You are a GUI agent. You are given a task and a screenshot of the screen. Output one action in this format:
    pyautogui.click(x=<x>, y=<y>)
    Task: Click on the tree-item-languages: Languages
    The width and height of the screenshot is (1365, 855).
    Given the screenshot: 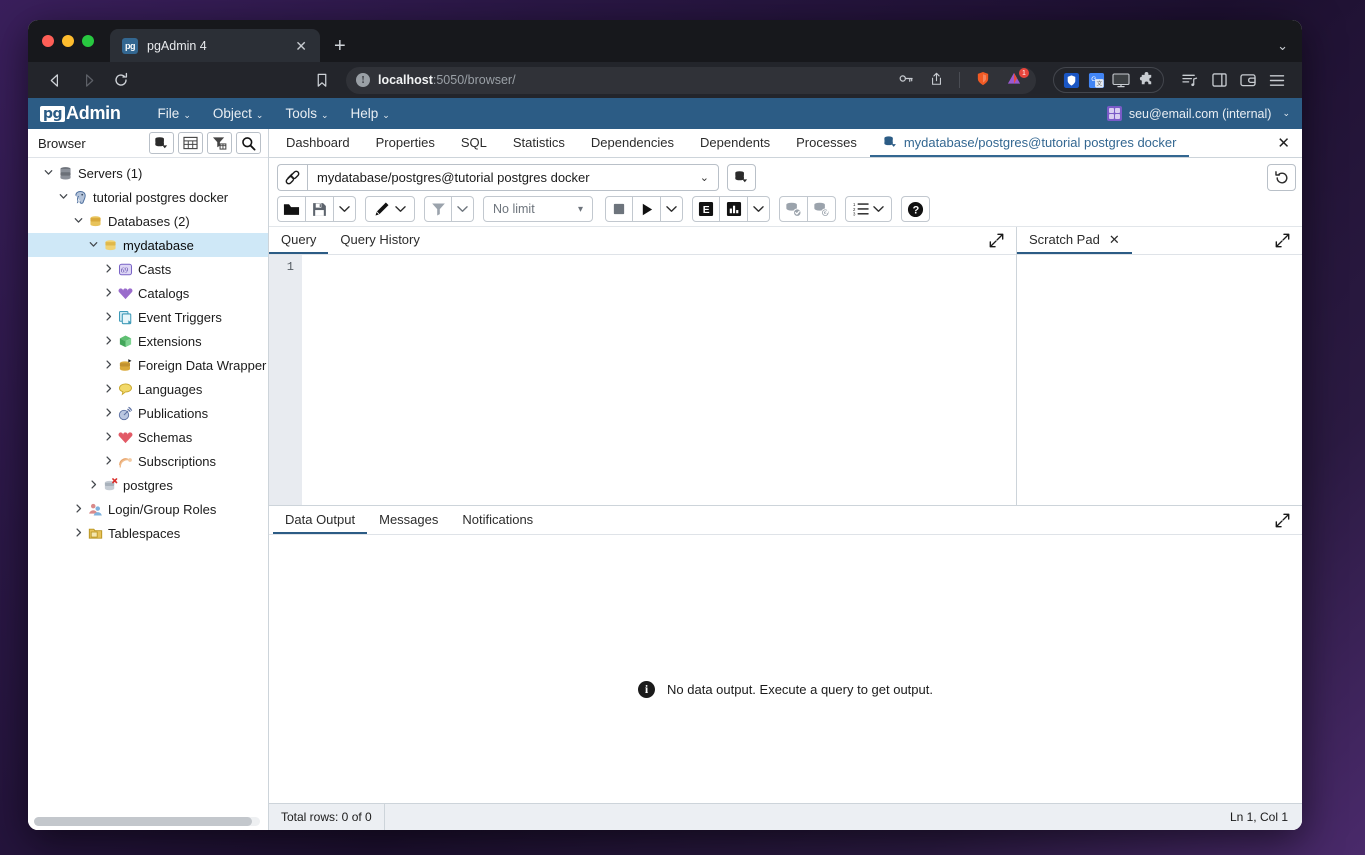 What is the action you would take?
    pyautogui.click(x=148, y=389)
    